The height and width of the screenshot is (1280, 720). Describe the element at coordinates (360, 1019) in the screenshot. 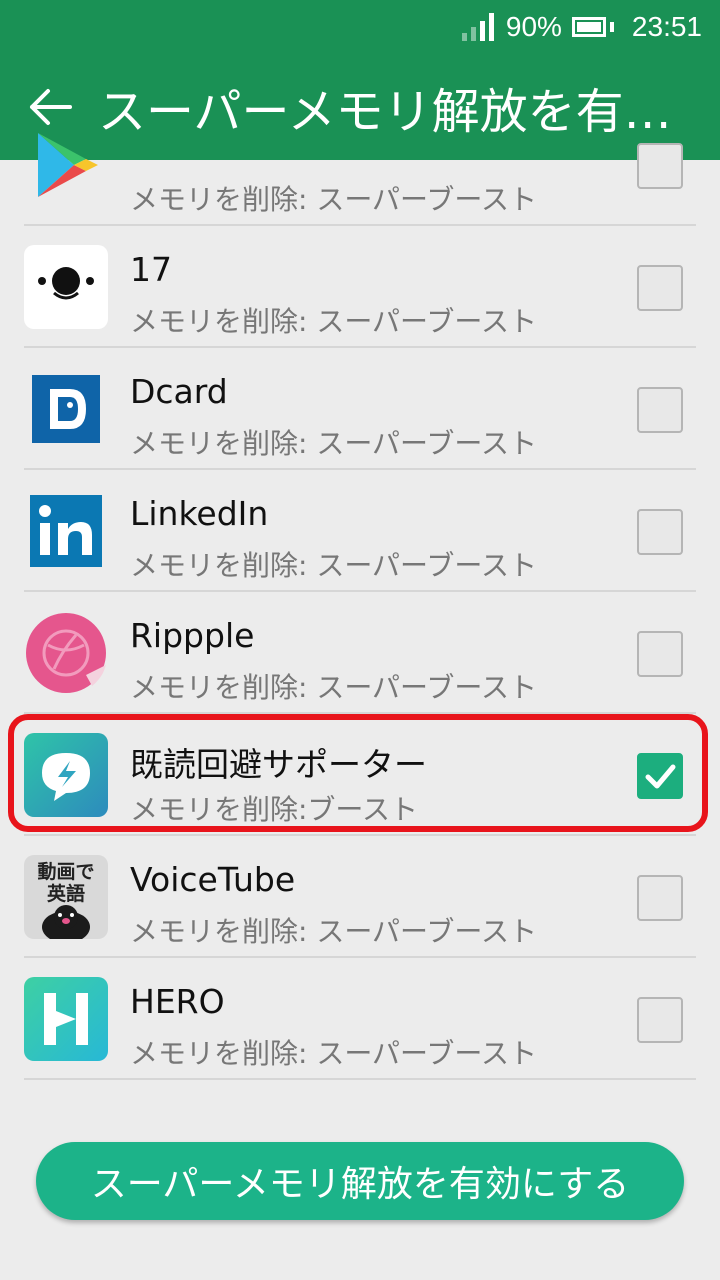

I see `list-item: HERO メモリを削除: スーパーブースト` at that location.